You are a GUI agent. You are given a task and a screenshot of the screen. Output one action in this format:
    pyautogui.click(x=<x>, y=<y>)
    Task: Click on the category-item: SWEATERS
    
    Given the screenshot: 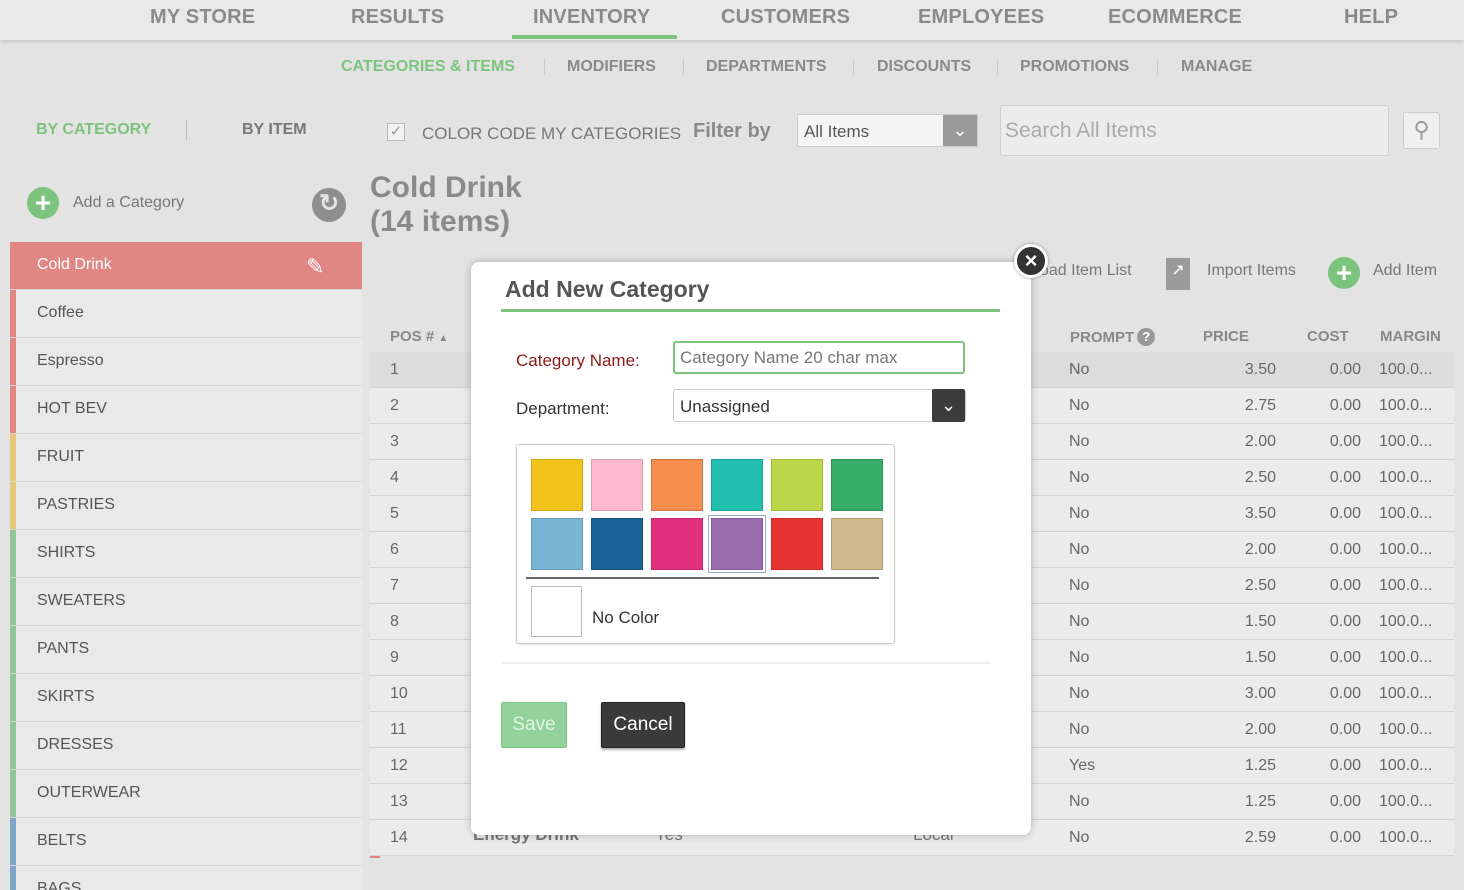 What is the action you would take?
    pyautogui.click(x=186, y=602)
    